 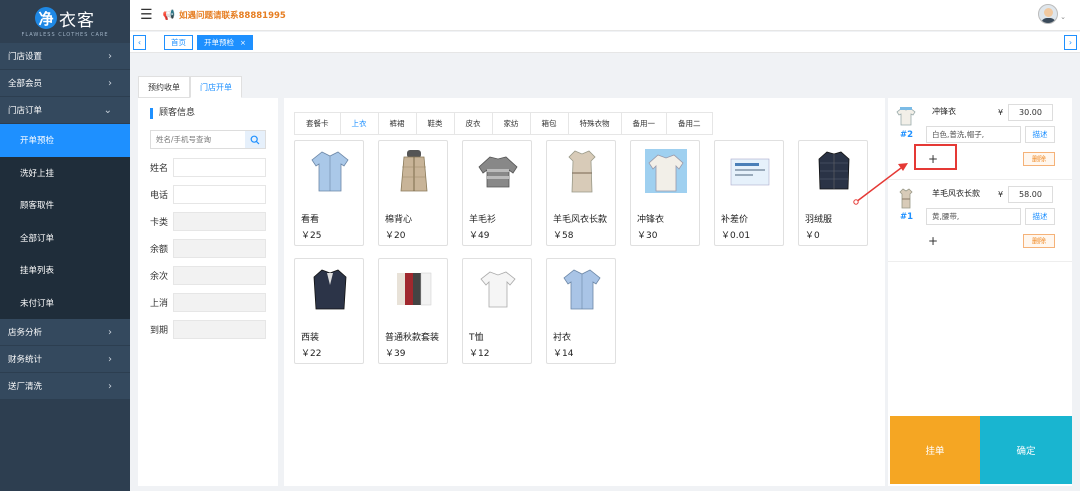 What do you see at coordinates (65, 56) in the screenshot?
I see `sidebar-group-store-settings: 门店设置 ›` at bounding box center [65, 56].